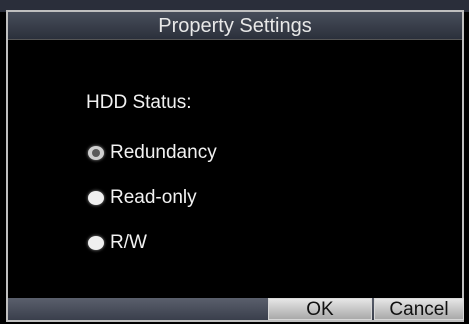 The height and width of the screenshot is (324, 469). What do you see at coordinates (139, 102) in the screenshot?
I see `hdd-status-label: HDD Status:` at bounding box center [139, 102].